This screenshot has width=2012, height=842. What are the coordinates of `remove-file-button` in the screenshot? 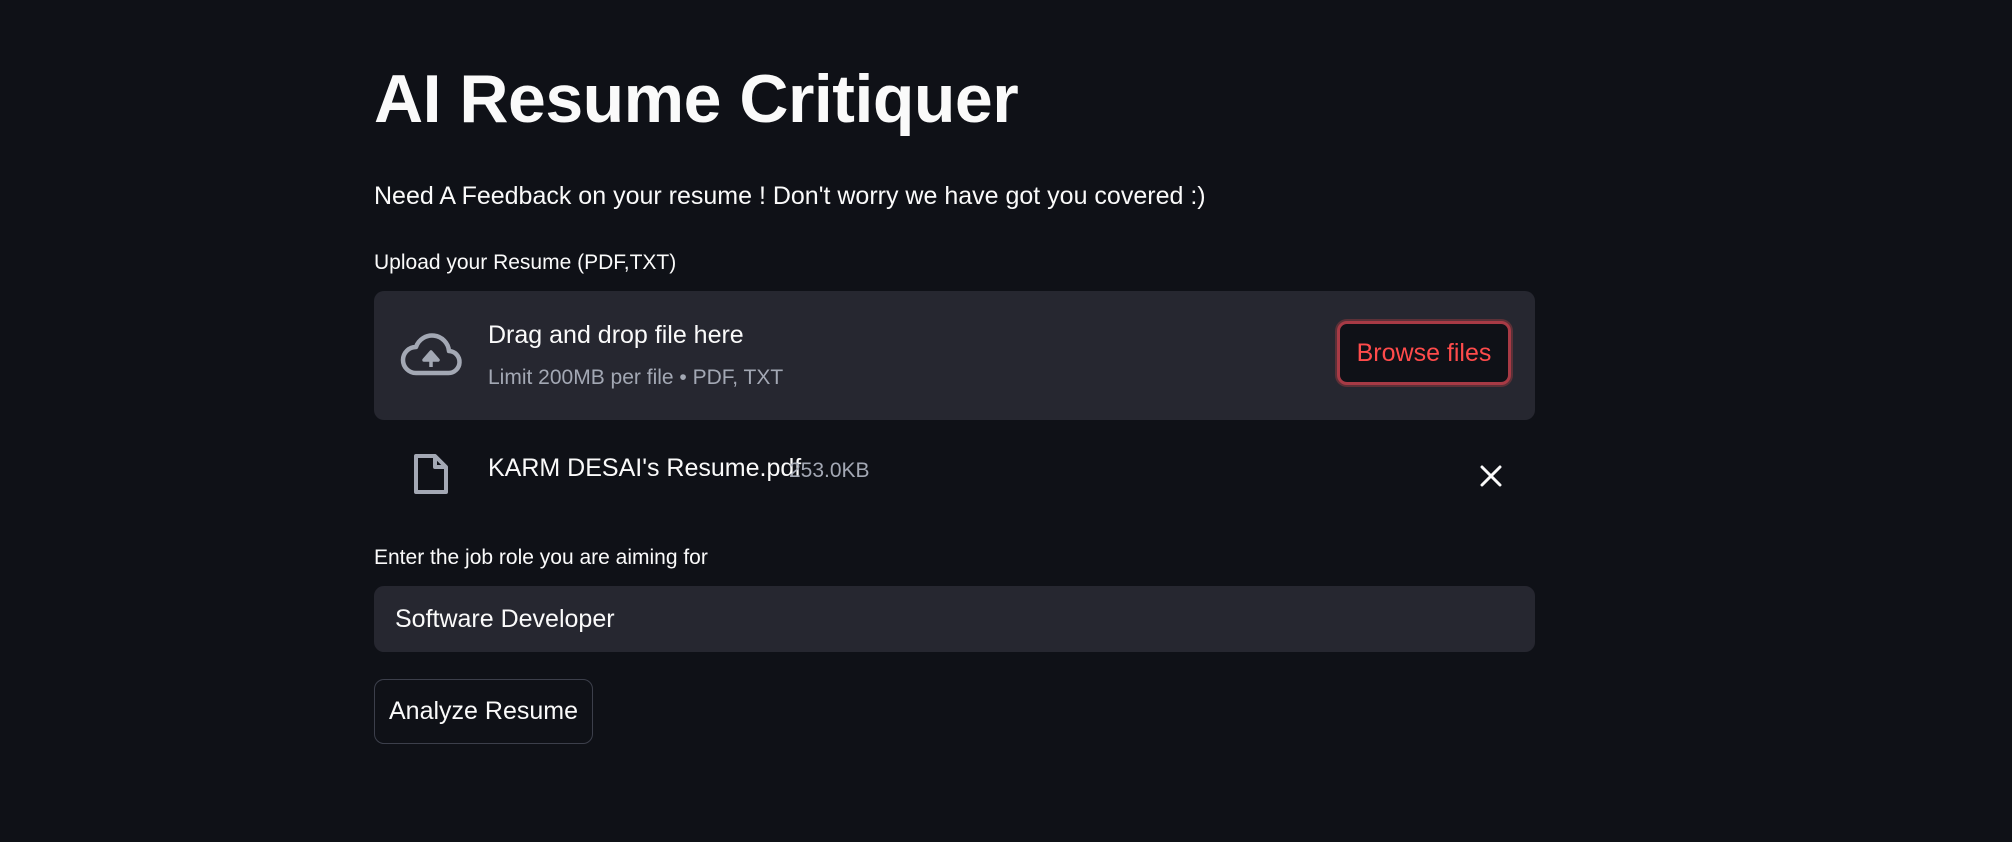 It's located at (1491, 476).